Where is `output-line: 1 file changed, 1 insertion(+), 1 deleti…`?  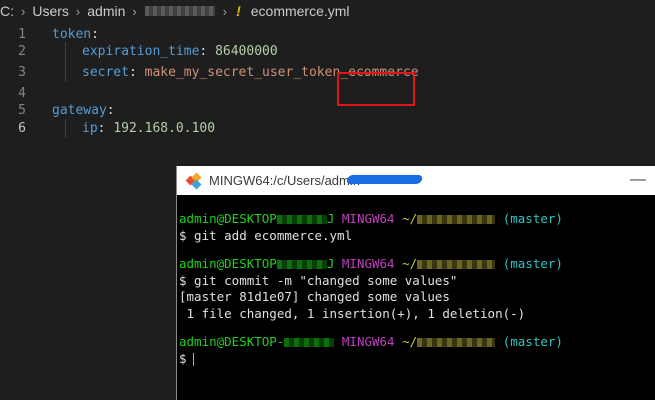 output-line: 1 file changed, 1 insertion(+), 1 deleti… is located at coordinates (352, 313).